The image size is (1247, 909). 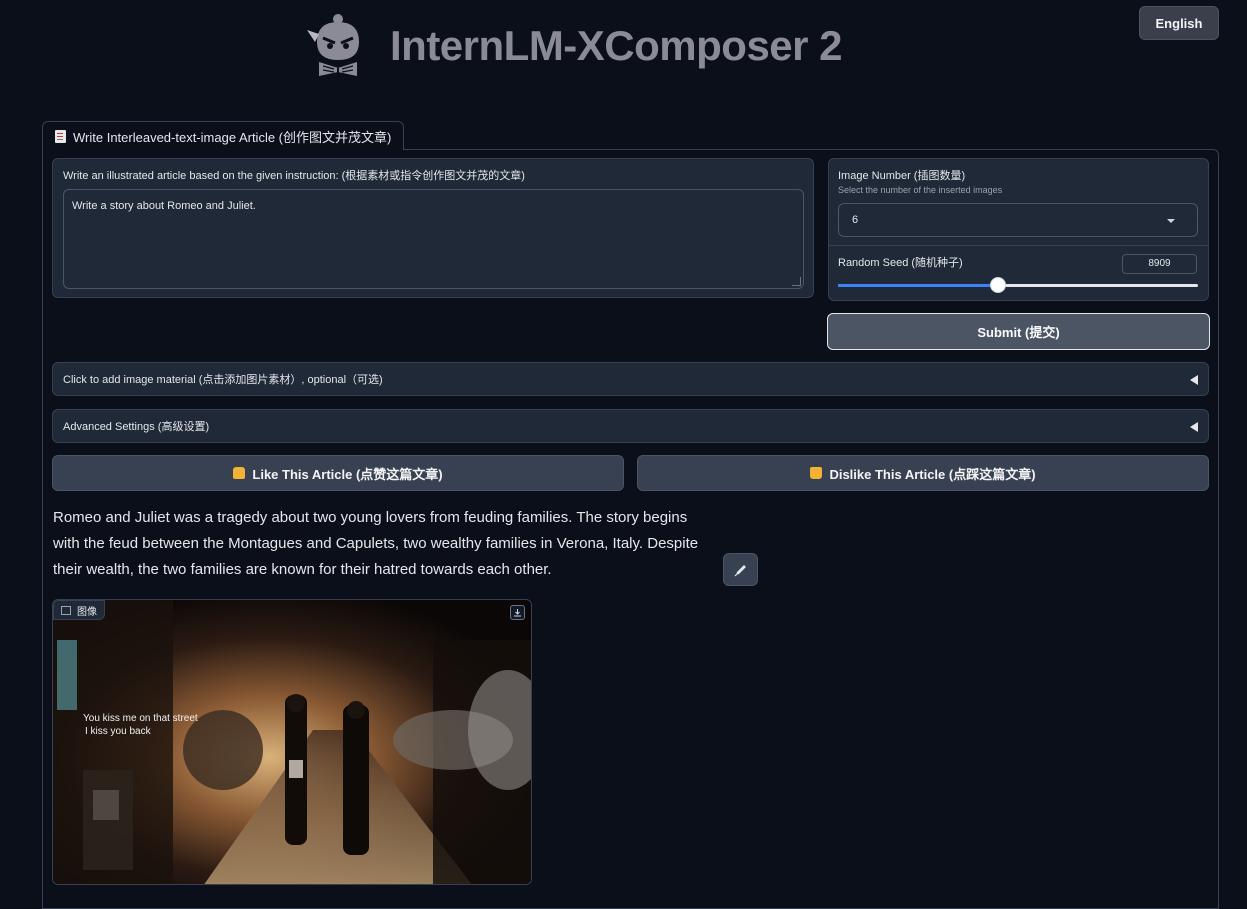 I want to click on dislike-button: Dislike This Article (点踩这篇文章), so click(x=923, y=473).